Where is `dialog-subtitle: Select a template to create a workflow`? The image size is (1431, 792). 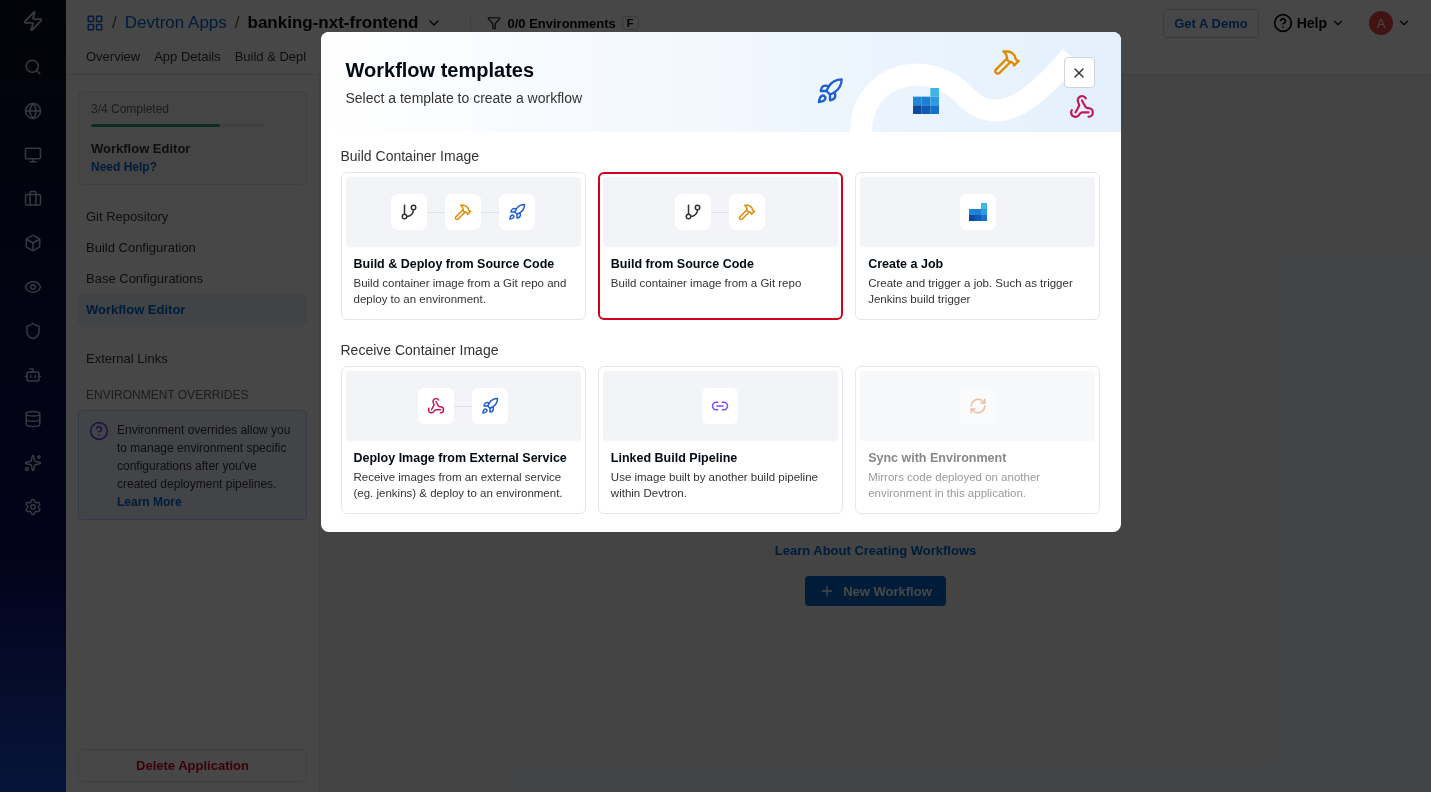
dialog-subtitle: Select a template to create a workflow is located at coordinates (464, 97).